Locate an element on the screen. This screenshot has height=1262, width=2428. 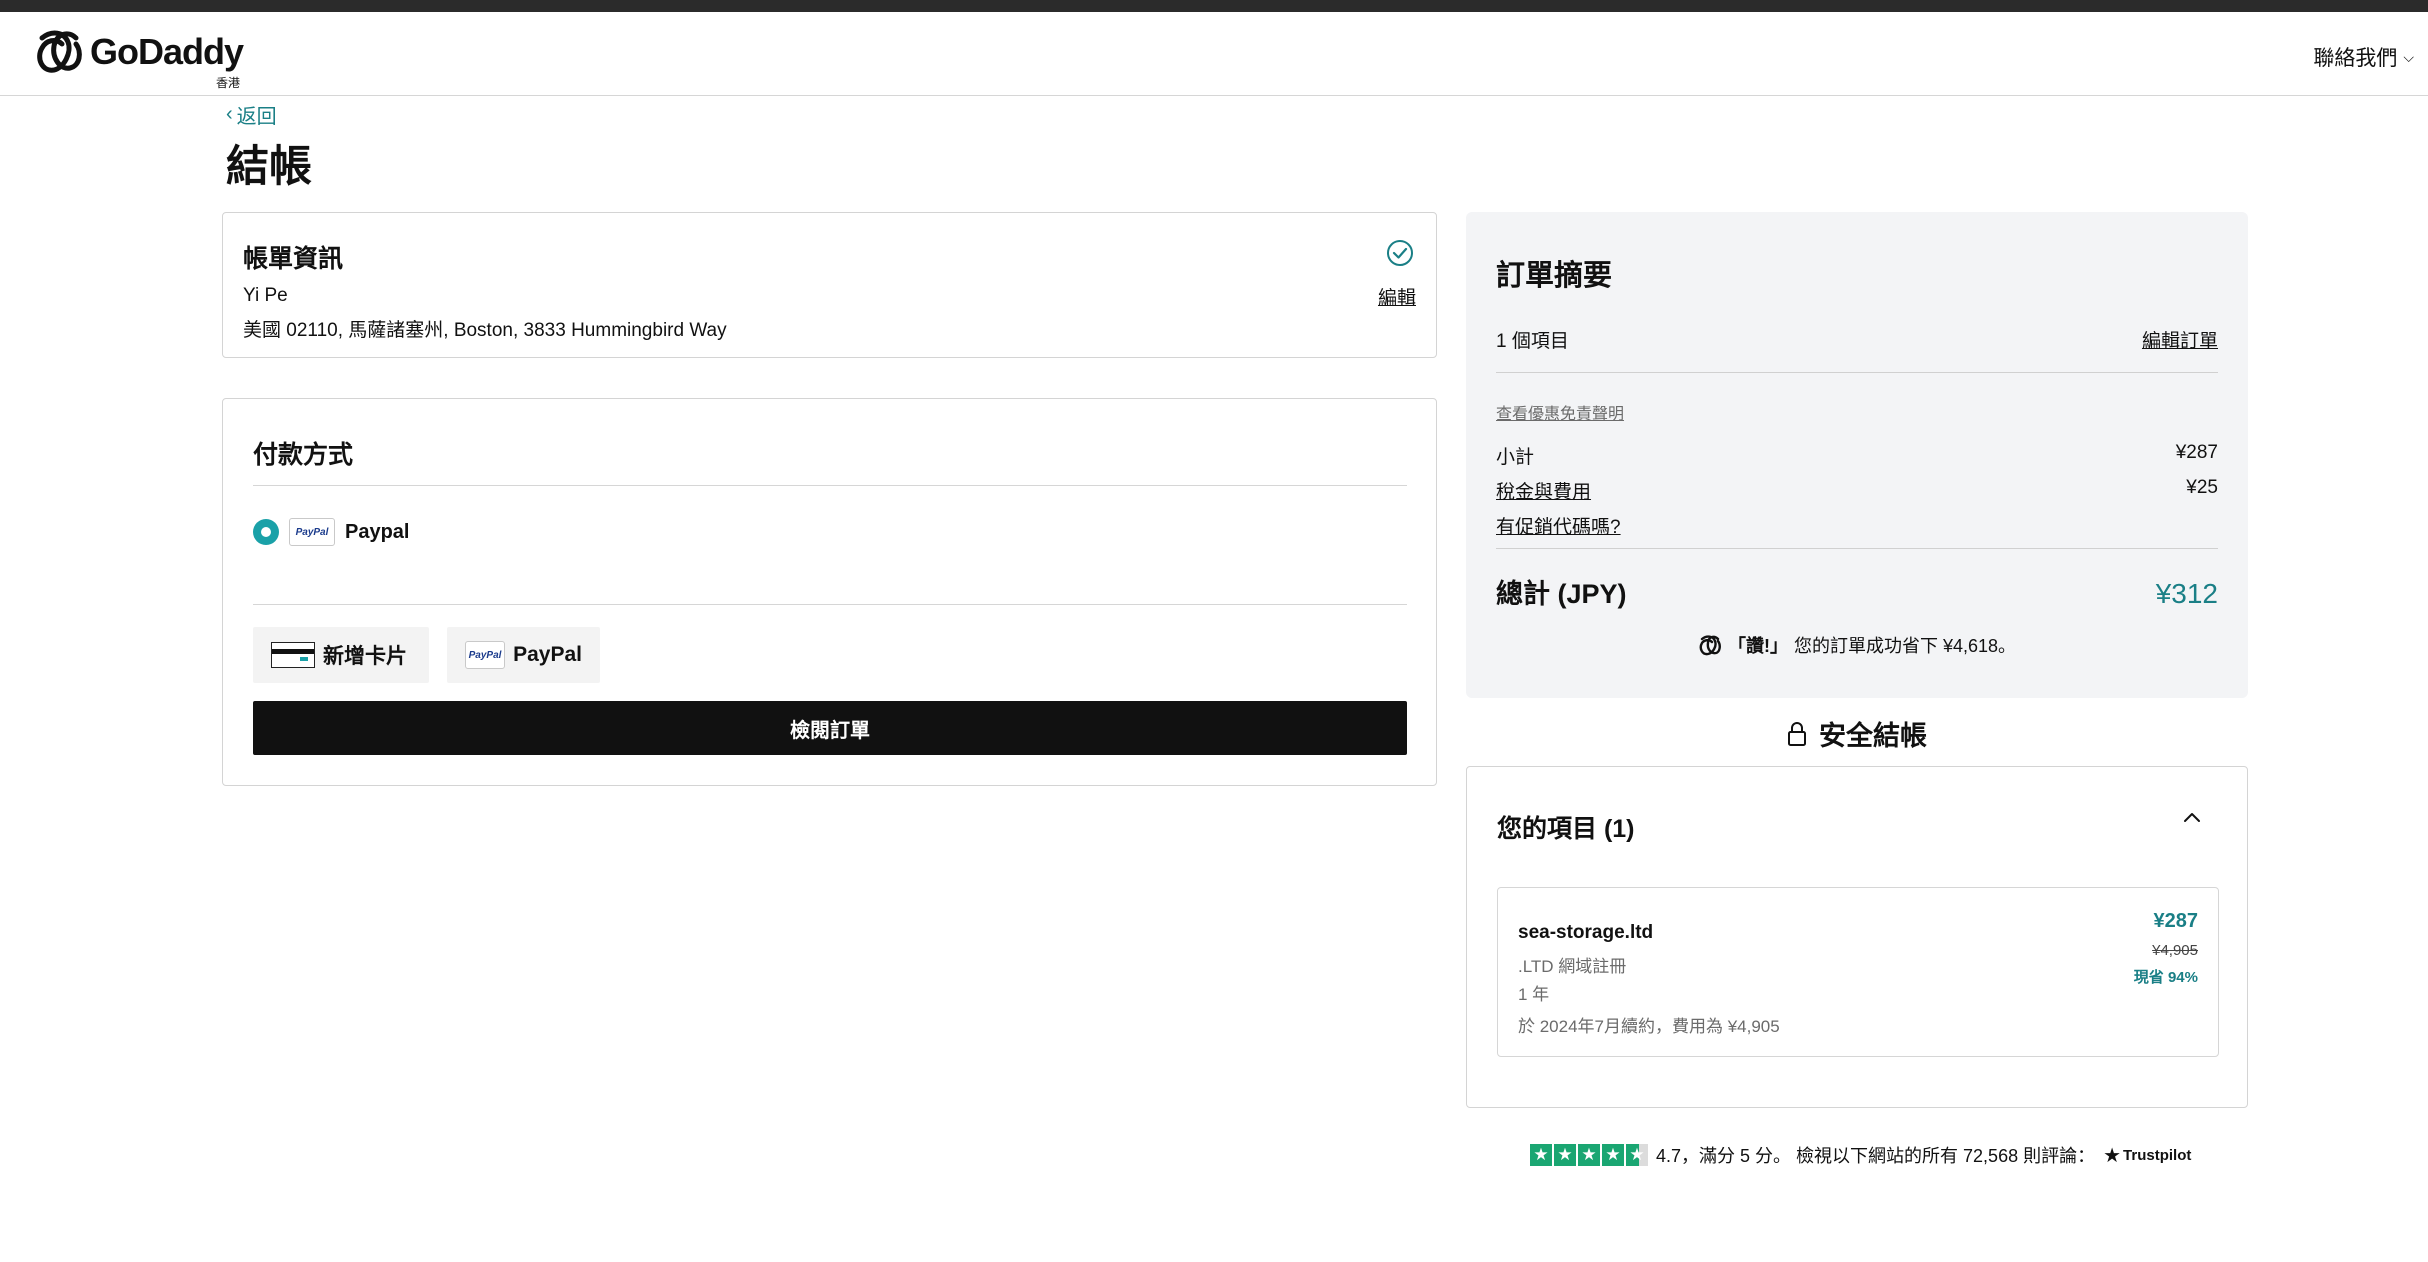
paypal-button: PayPal PayPal is located at coordinates (523, 655).